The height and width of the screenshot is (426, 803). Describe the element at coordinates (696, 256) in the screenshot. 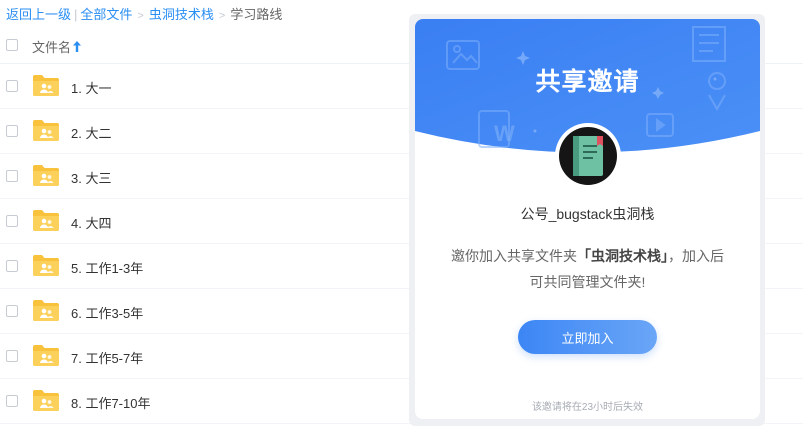

I see `invite-desc-suffix: ，加入后` at that location.